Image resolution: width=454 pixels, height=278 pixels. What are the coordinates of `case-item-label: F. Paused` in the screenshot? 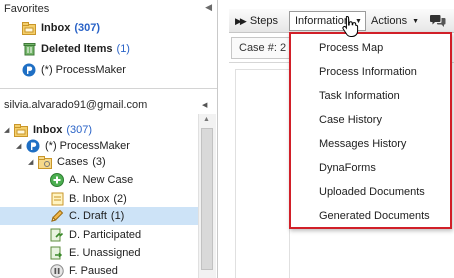 It's located at (93, 271).